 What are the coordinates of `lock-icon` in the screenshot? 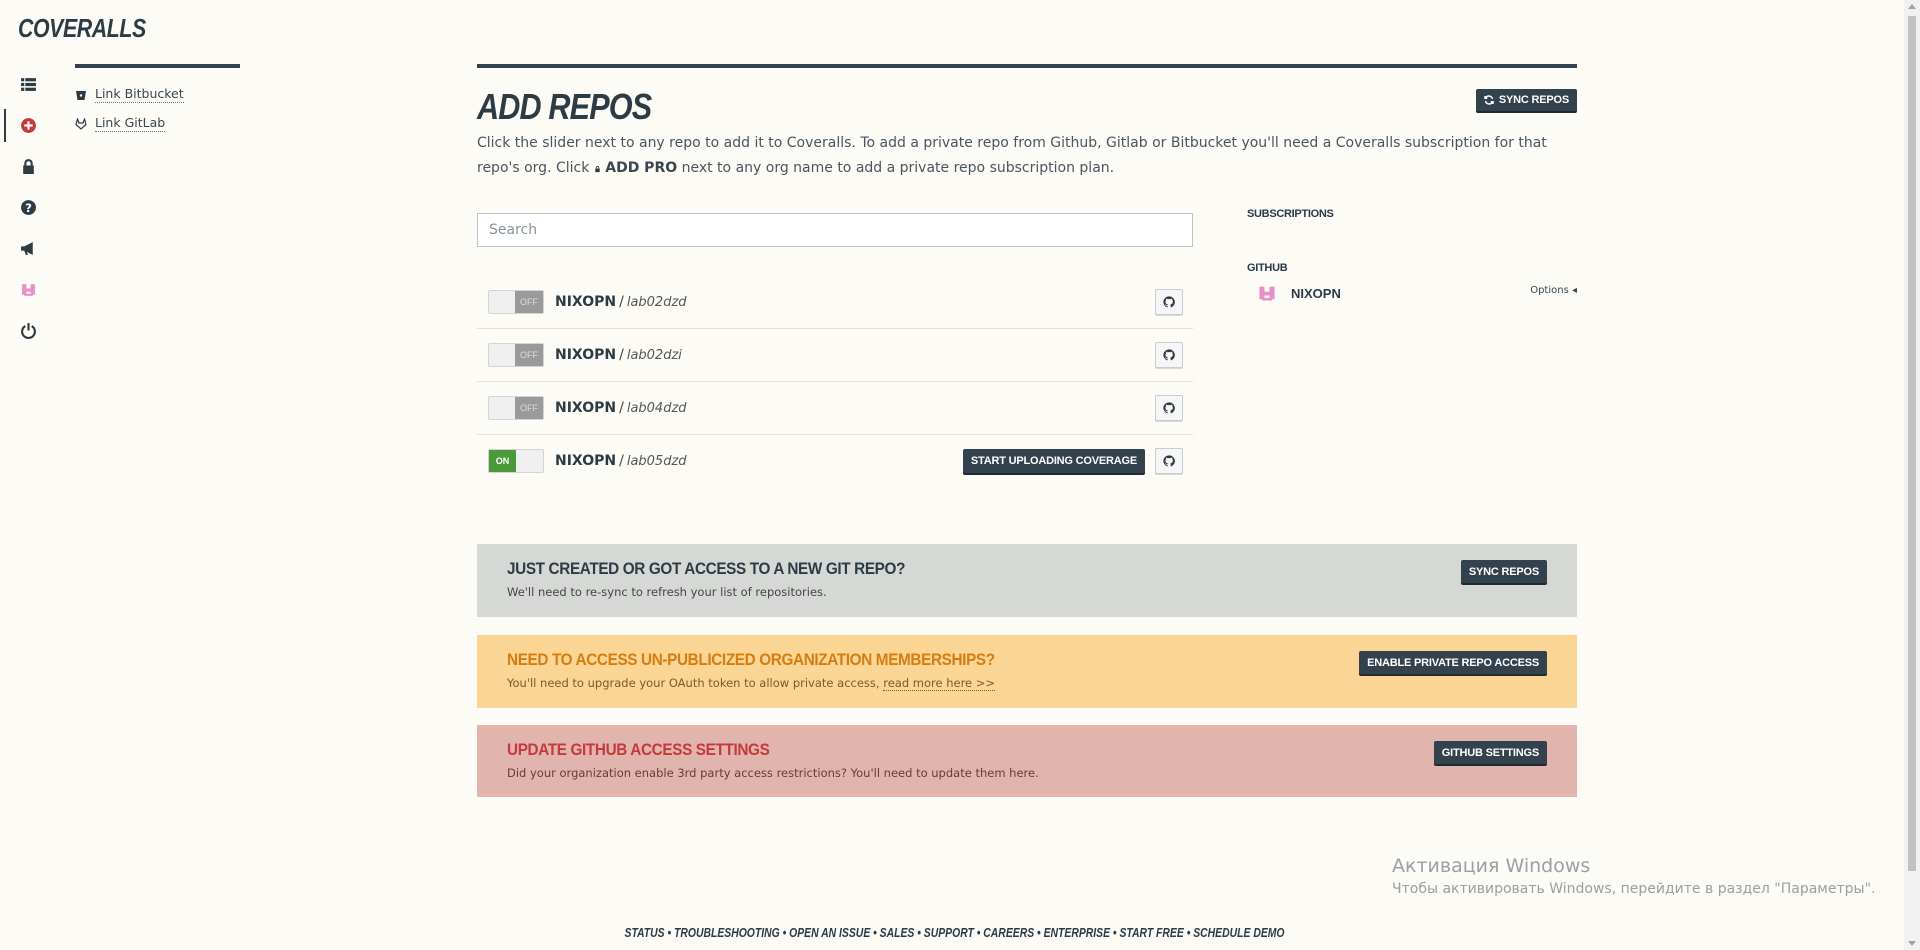 It's located at (28, 166).